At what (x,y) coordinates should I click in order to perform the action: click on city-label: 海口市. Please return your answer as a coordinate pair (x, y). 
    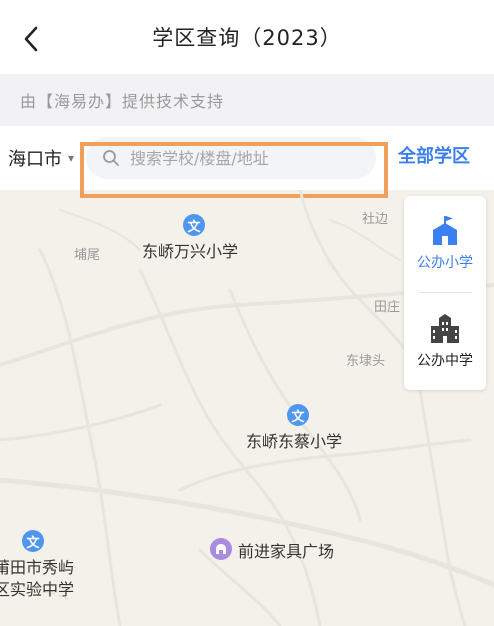
    Looking at the image, I should click on (35, 159).